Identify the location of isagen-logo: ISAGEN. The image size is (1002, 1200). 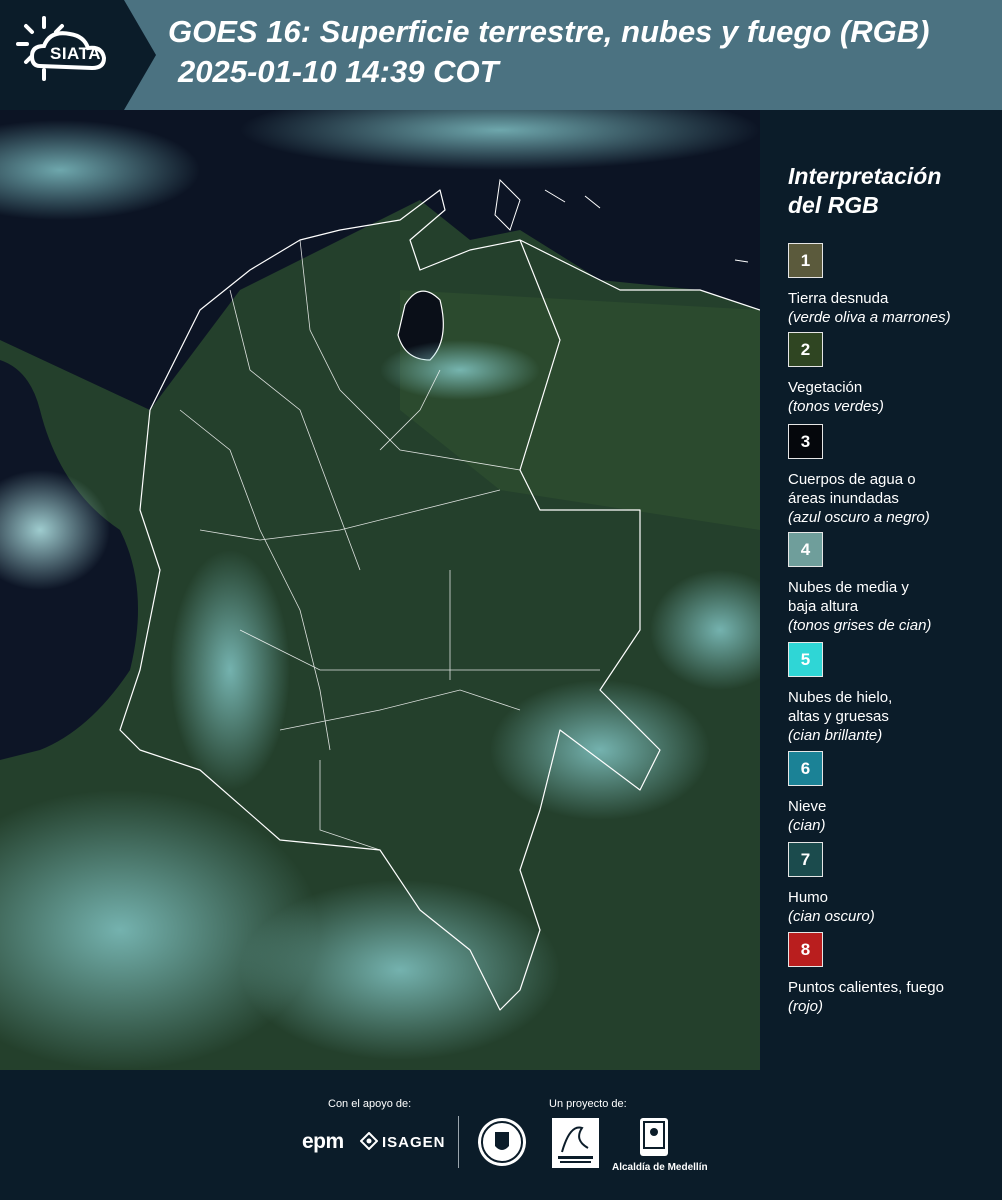
(414, 1142).